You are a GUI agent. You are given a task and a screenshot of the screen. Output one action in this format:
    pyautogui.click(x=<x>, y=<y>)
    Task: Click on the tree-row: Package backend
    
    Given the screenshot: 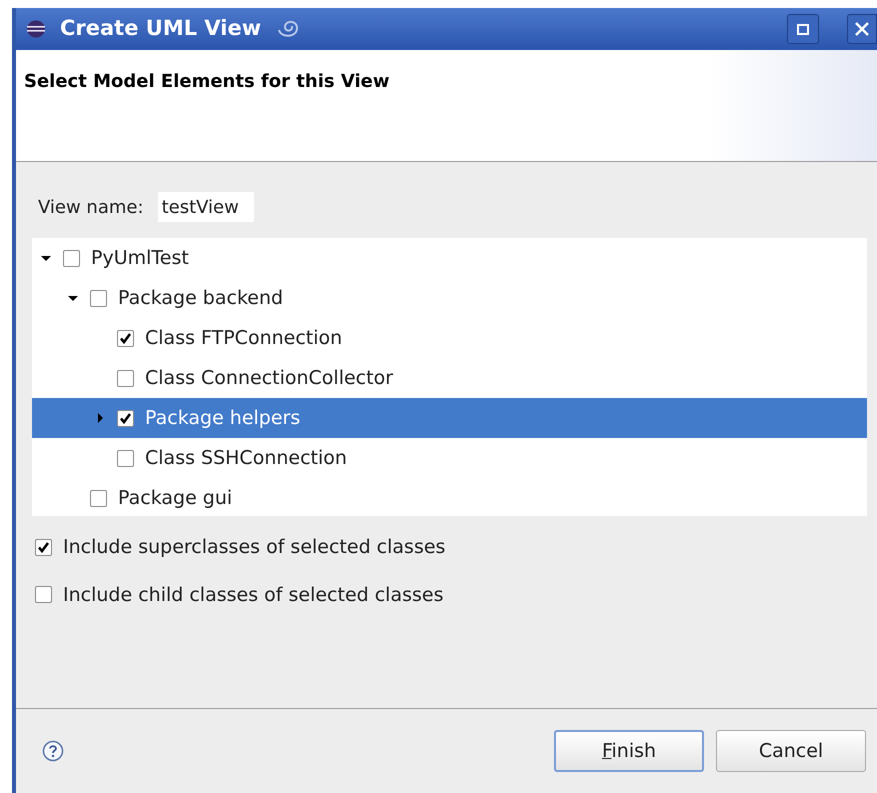 What is the action you would take?
    pyautogui.click(x=449, y=298)
    